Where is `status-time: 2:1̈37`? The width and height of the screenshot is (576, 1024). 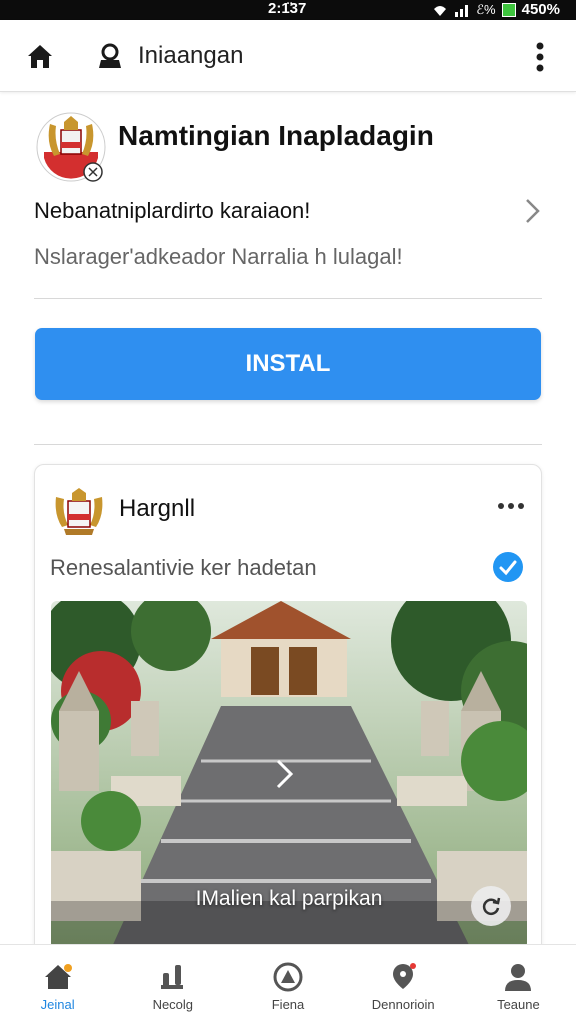 status-time: 2:1̈37 is located at coordinates (287, 8).